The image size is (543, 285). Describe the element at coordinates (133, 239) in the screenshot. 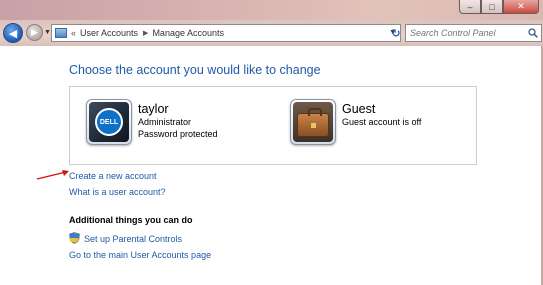

I see `parental-controls-link: Set up Parental Controls` at that location.